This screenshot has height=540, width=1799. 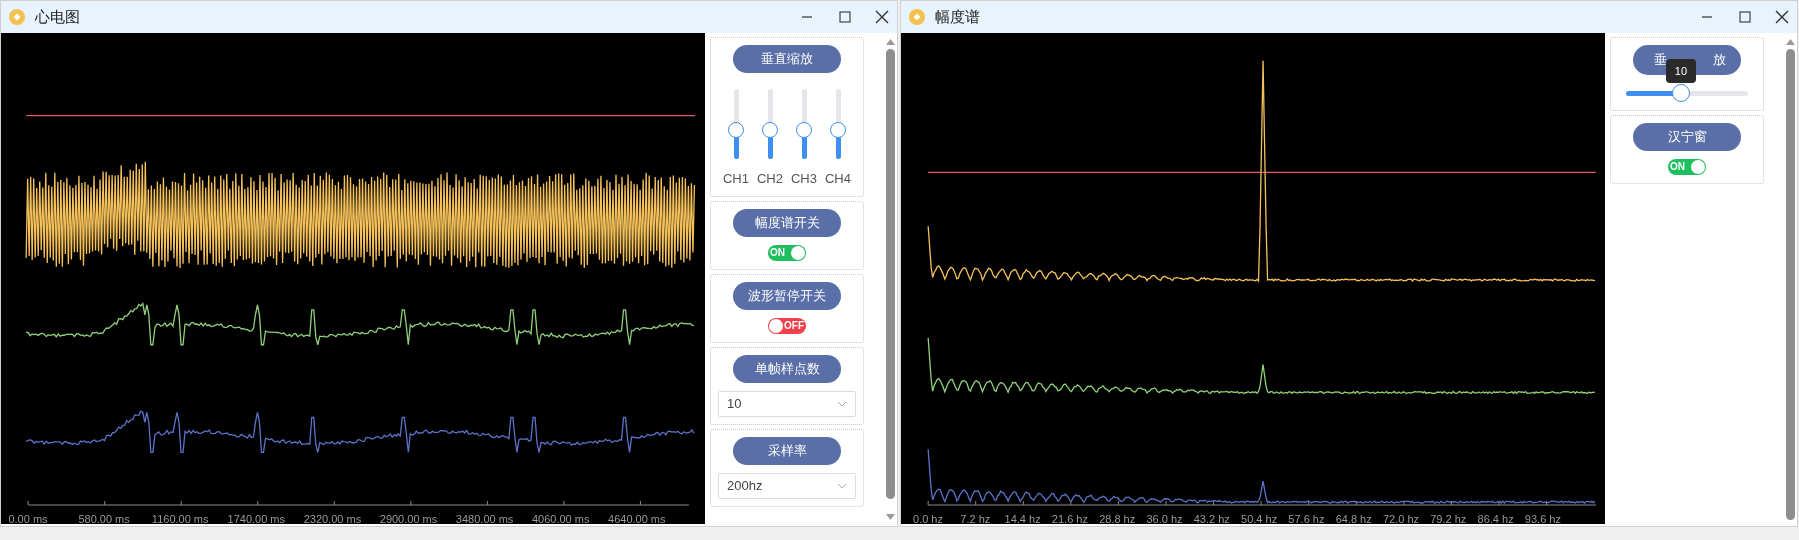 What do you see at coordinates (838, 179) in the screenshot?
I see `channel-label: CH4` at bounding box center [838, 179].